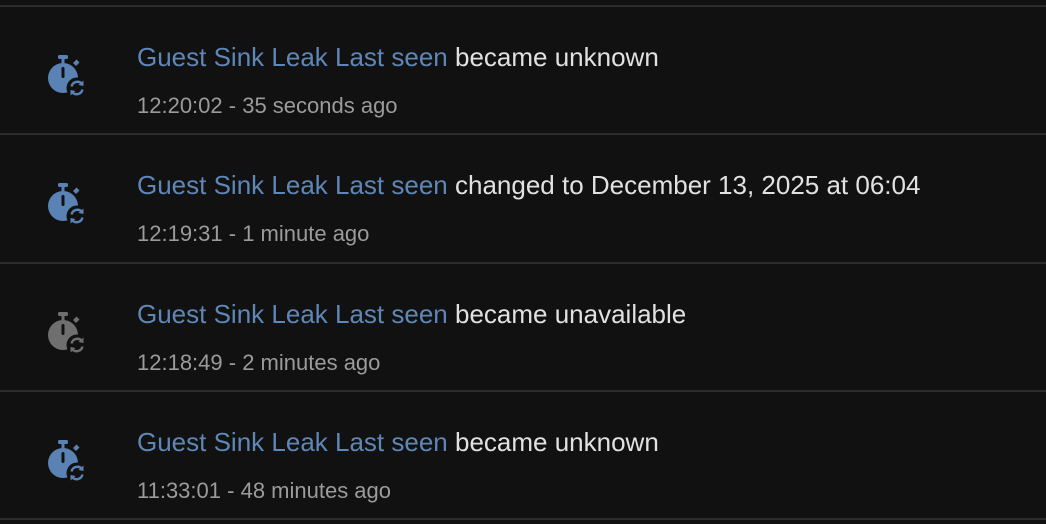 The height and width of the screenshot is (524, 1046). Describe the element at coordinates (306, 233) in the screenshot. I see `entry-relative-time: 1 minute ago` at that location.